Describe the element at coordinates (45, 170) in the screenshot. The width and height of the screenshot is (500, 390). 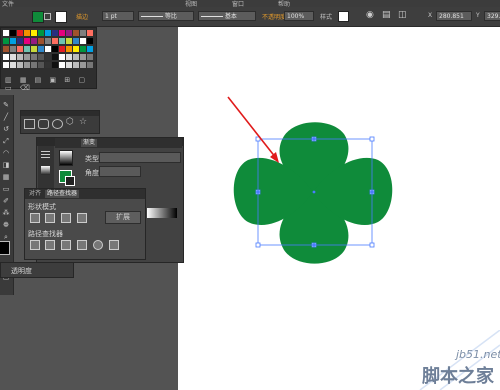
I see `gradient-panel-icon` at that location.